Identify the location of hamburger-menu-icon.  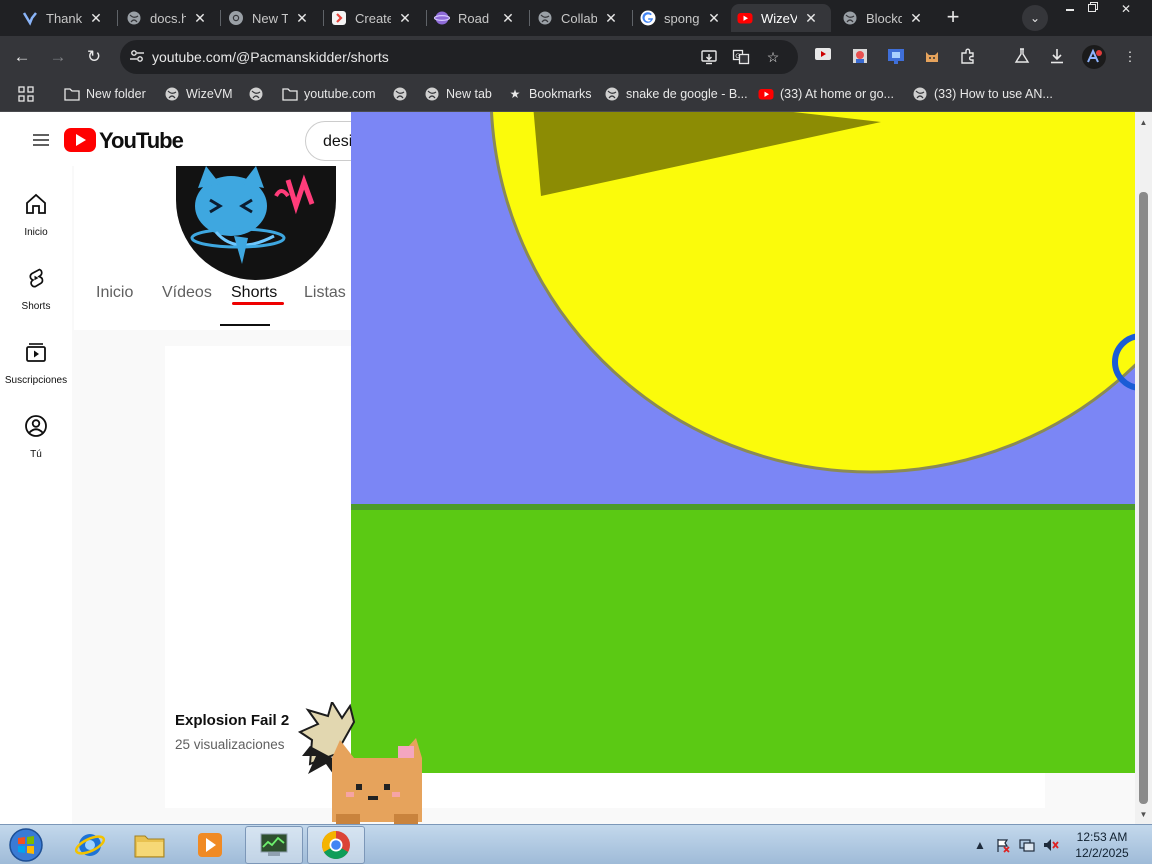
(41, 140).